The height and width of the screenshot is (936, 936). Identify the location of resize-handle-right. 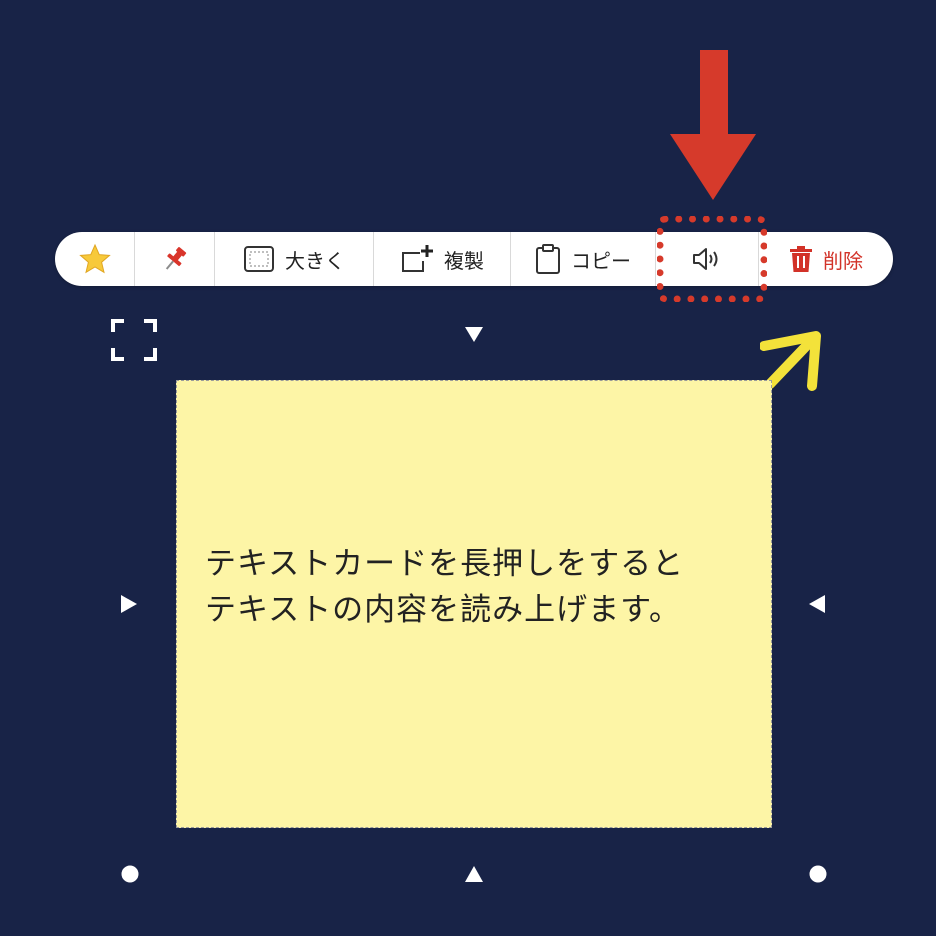
(817, 604).